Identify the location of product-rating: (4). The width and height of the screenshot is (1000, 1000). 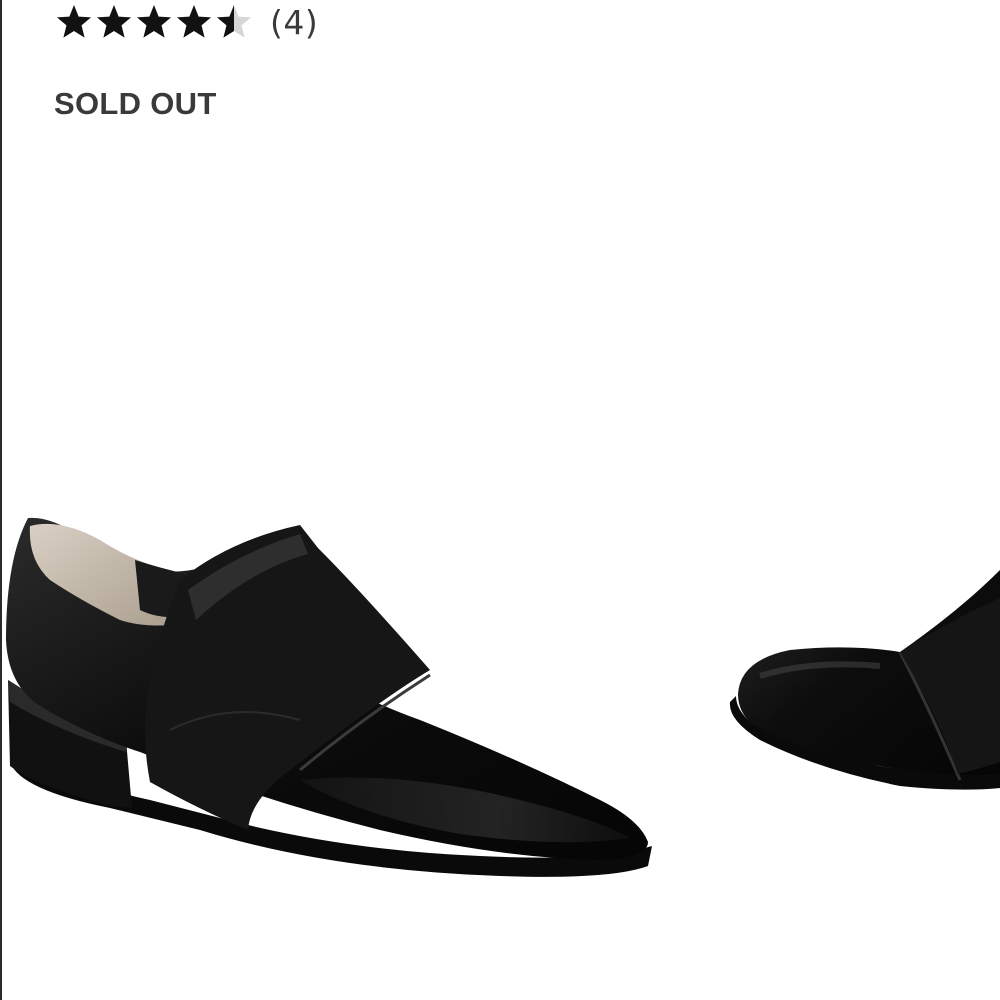
(187, 22).